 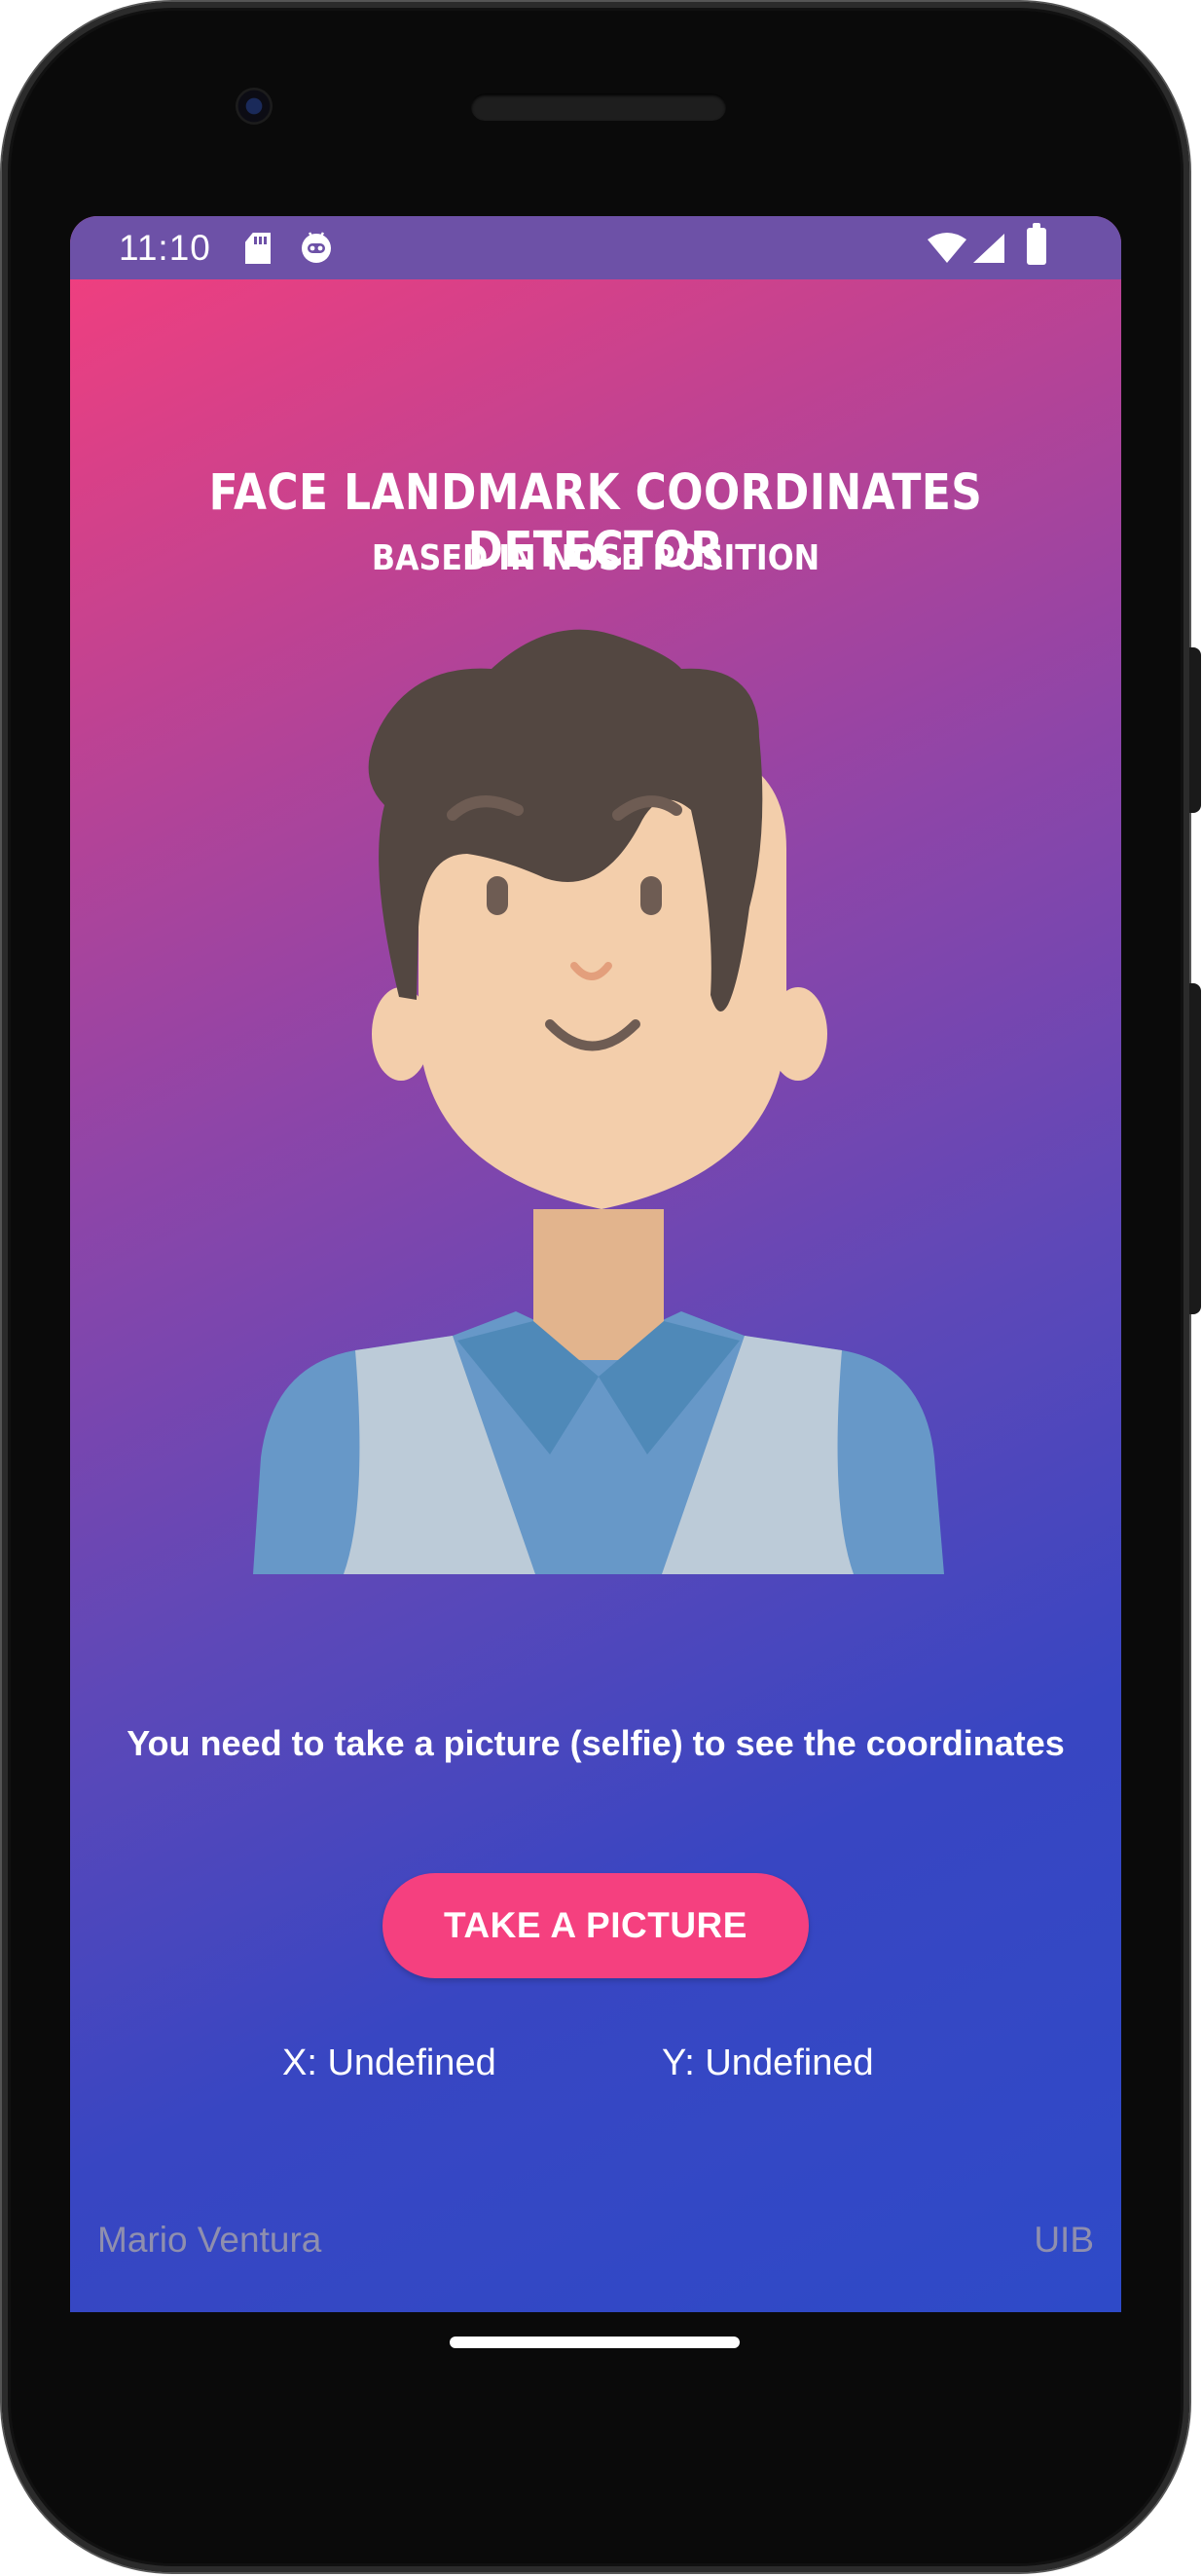 I want to click on y-coordinate-label: Y: Undefined, so click(x=768, y=2062).